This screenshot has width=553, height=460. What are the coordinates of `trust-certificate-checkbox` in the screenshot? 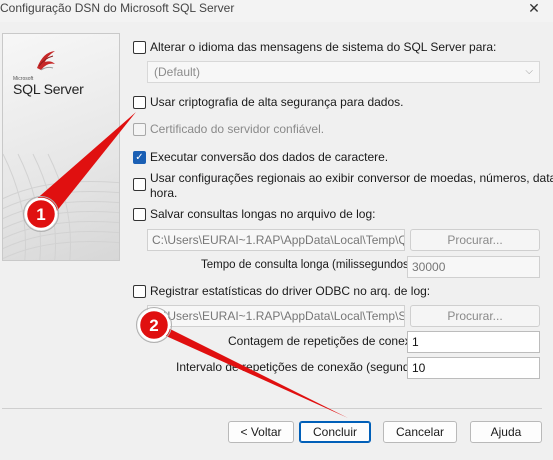 It's located at (139, 129).